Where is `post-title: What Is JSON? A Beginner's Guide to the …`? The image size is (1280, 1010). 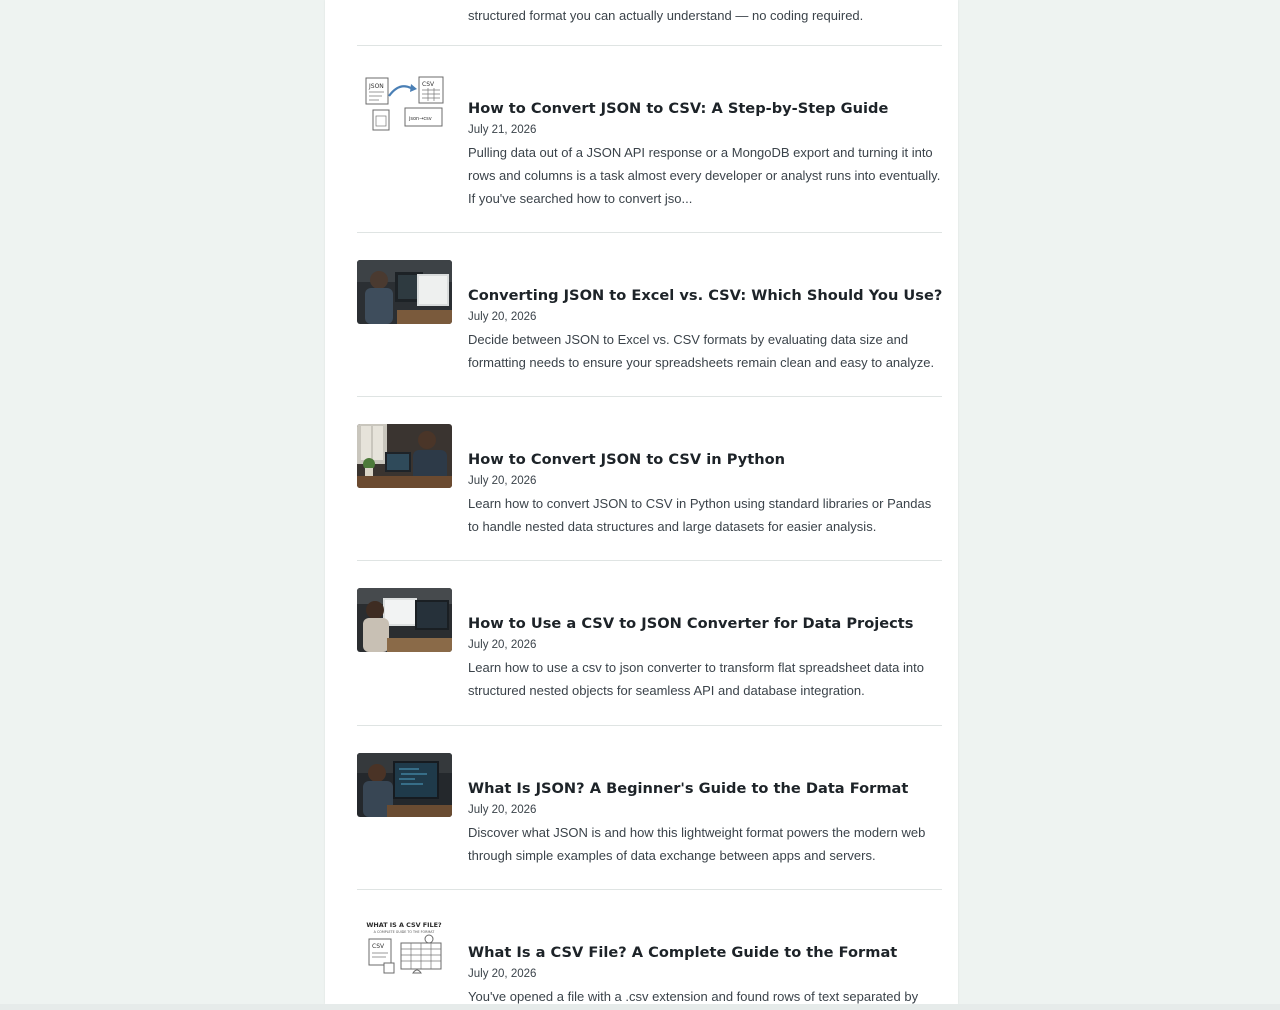
post-title: What Is JSON? A Beginner's Guide to the … is located at coordinates (705, 789).